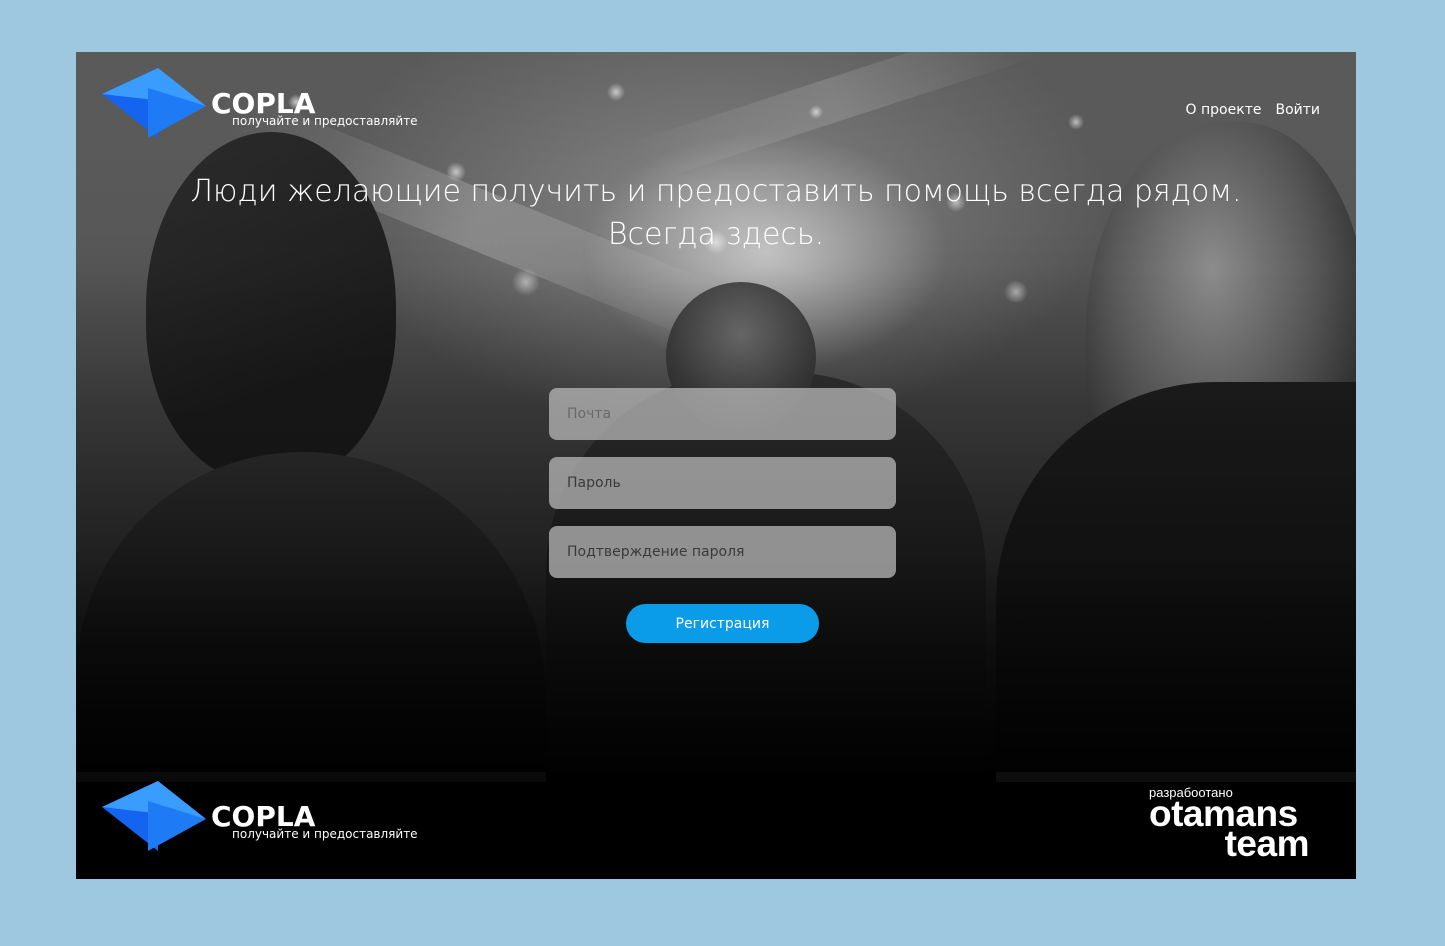  What do you see at coordinates (1236, 828) in the screenshot?
I see `developer-logo: otamans team` at bounding box center [1236, 828].